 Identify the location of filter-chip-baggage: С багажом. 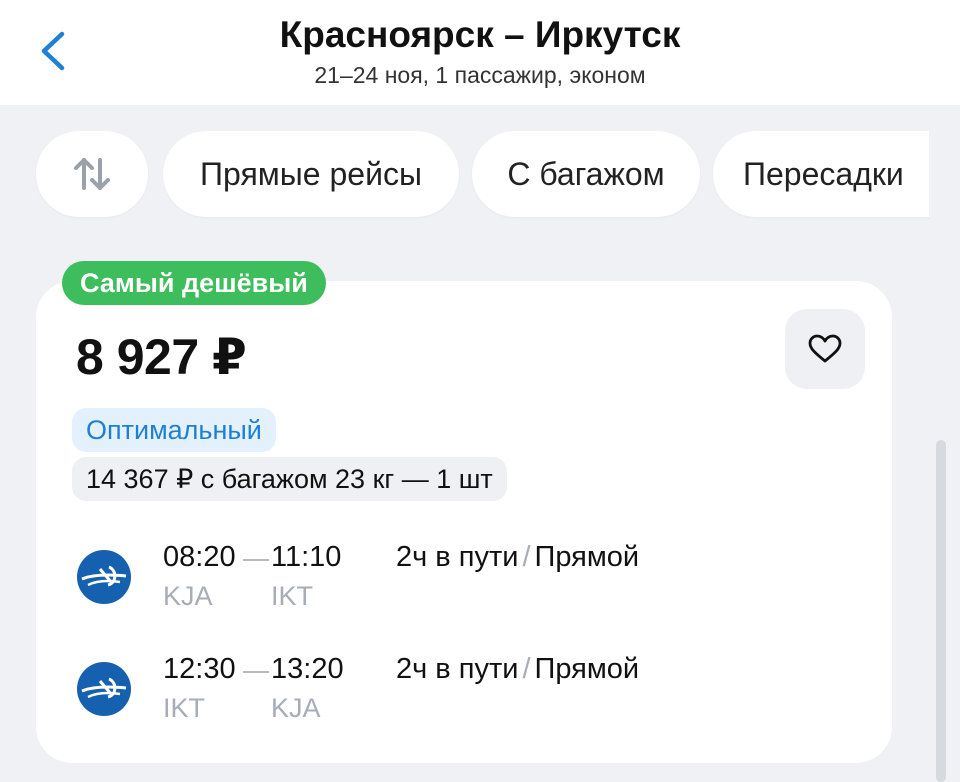
(586, 174).